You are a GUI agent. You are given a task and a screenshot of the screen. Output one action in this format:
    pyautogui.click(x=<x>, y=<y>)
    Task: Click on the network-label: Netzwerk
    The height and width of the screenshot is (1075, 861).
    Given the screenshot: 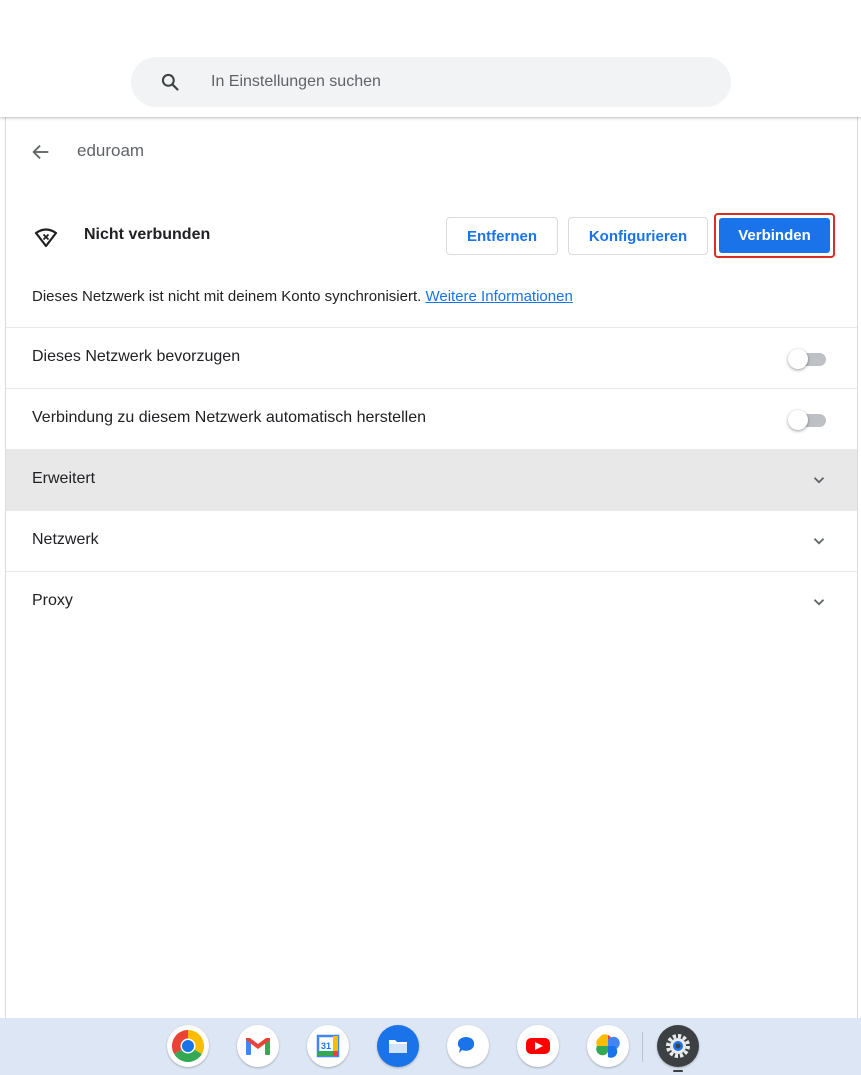 What is the action you would take?
    pyautogui.click(x=65, y=539)
    